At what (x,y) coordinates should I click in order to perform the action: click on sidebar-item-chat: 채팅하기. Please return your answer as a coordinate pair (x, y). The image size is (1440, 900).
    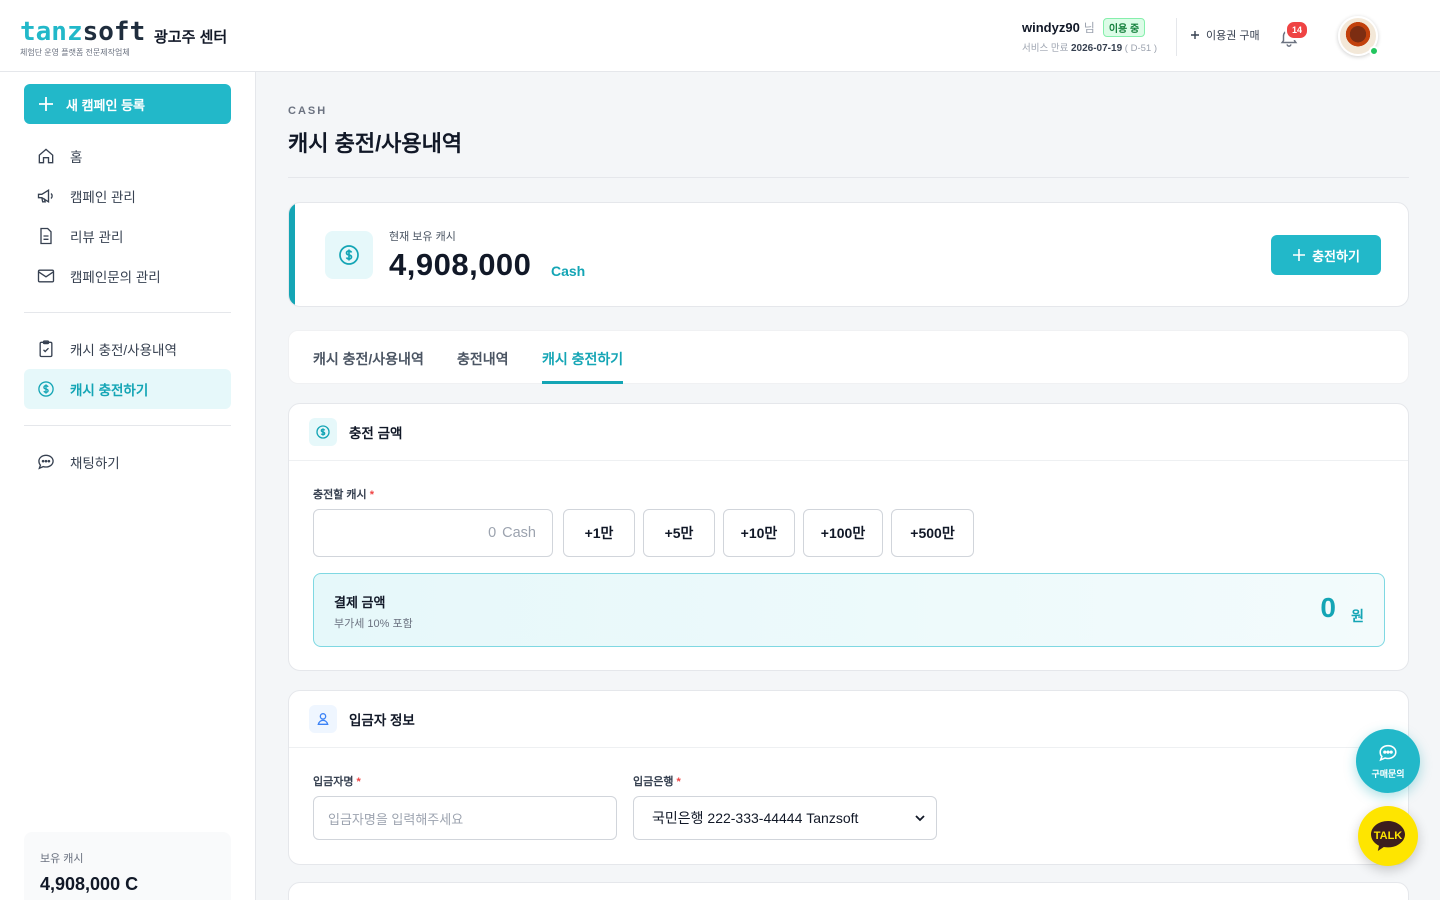
    Looking at the image, I should click on (127, 462).